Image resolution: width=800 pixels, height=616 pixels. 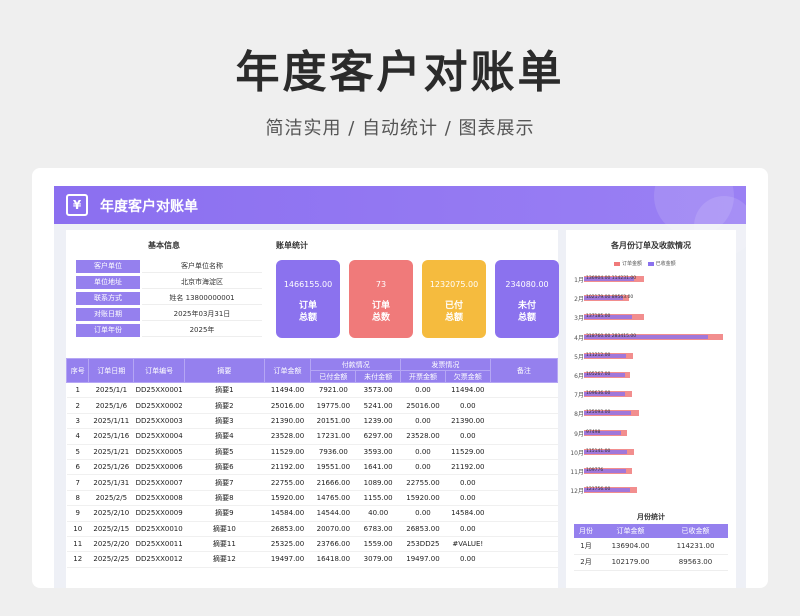 I want to click on table-cell: 7921.00, so click(x=333, y=390).